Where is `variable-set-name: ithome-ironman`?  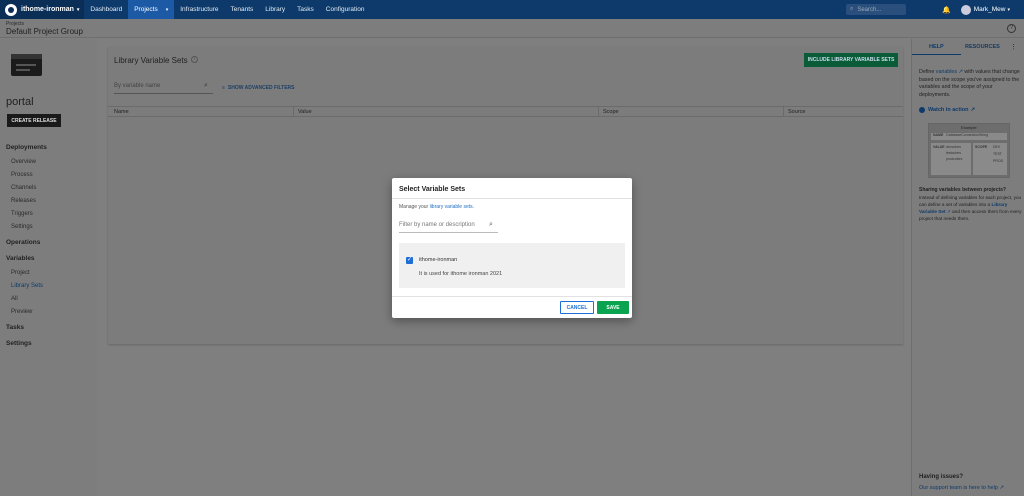 variable-set-name: ithome-ironman is located at coordinates (438, 260).